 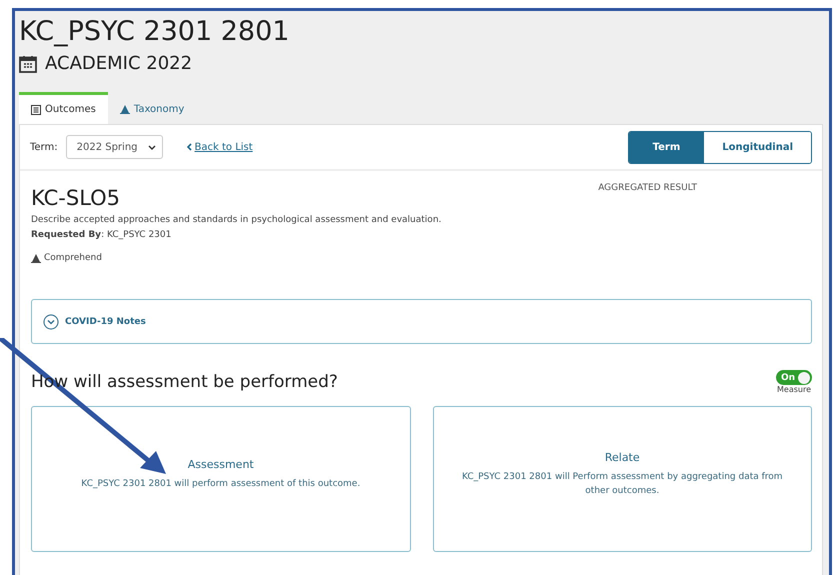 I want to click on switch-caption: Measure, so click(x=794, y=389).